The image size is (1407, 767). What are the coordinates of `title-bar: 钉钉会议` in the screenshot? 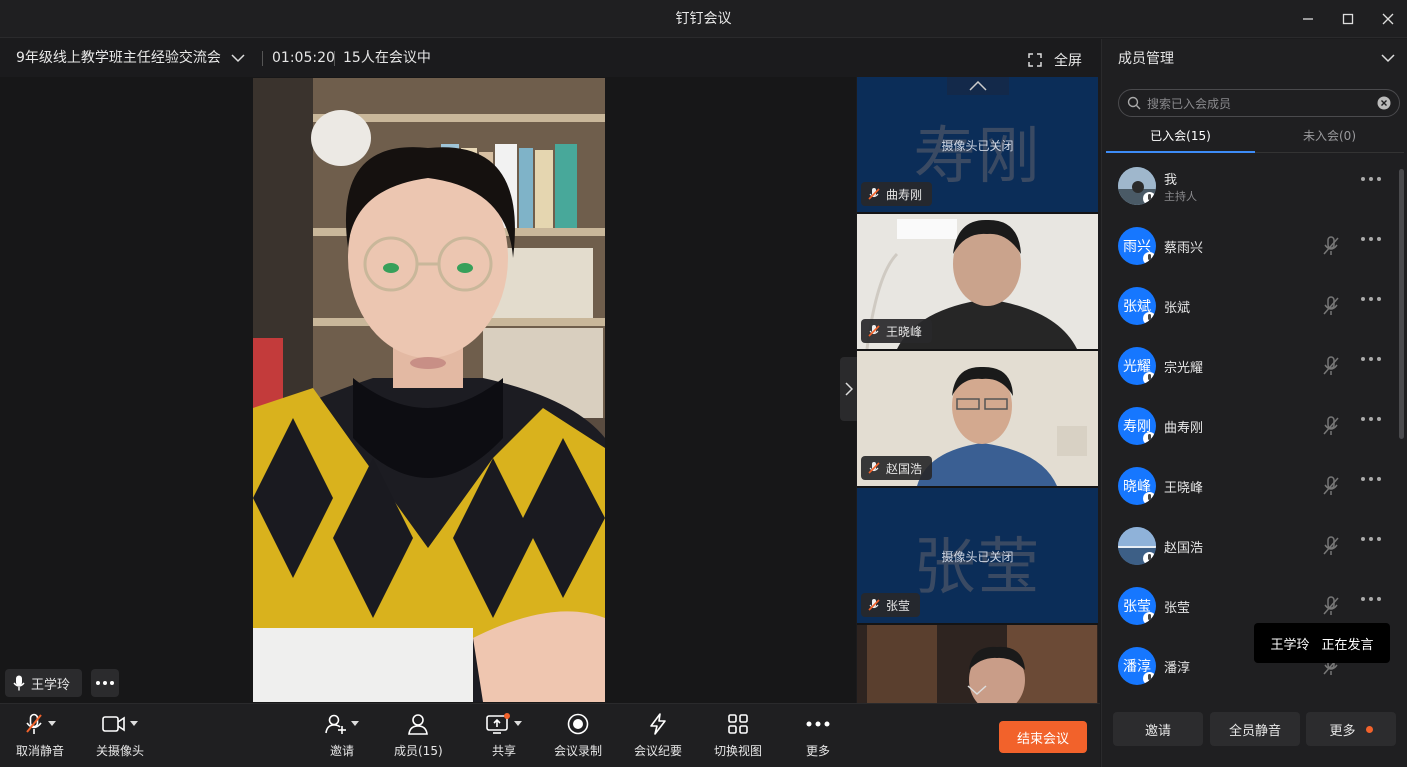 It's located at (703, 19).